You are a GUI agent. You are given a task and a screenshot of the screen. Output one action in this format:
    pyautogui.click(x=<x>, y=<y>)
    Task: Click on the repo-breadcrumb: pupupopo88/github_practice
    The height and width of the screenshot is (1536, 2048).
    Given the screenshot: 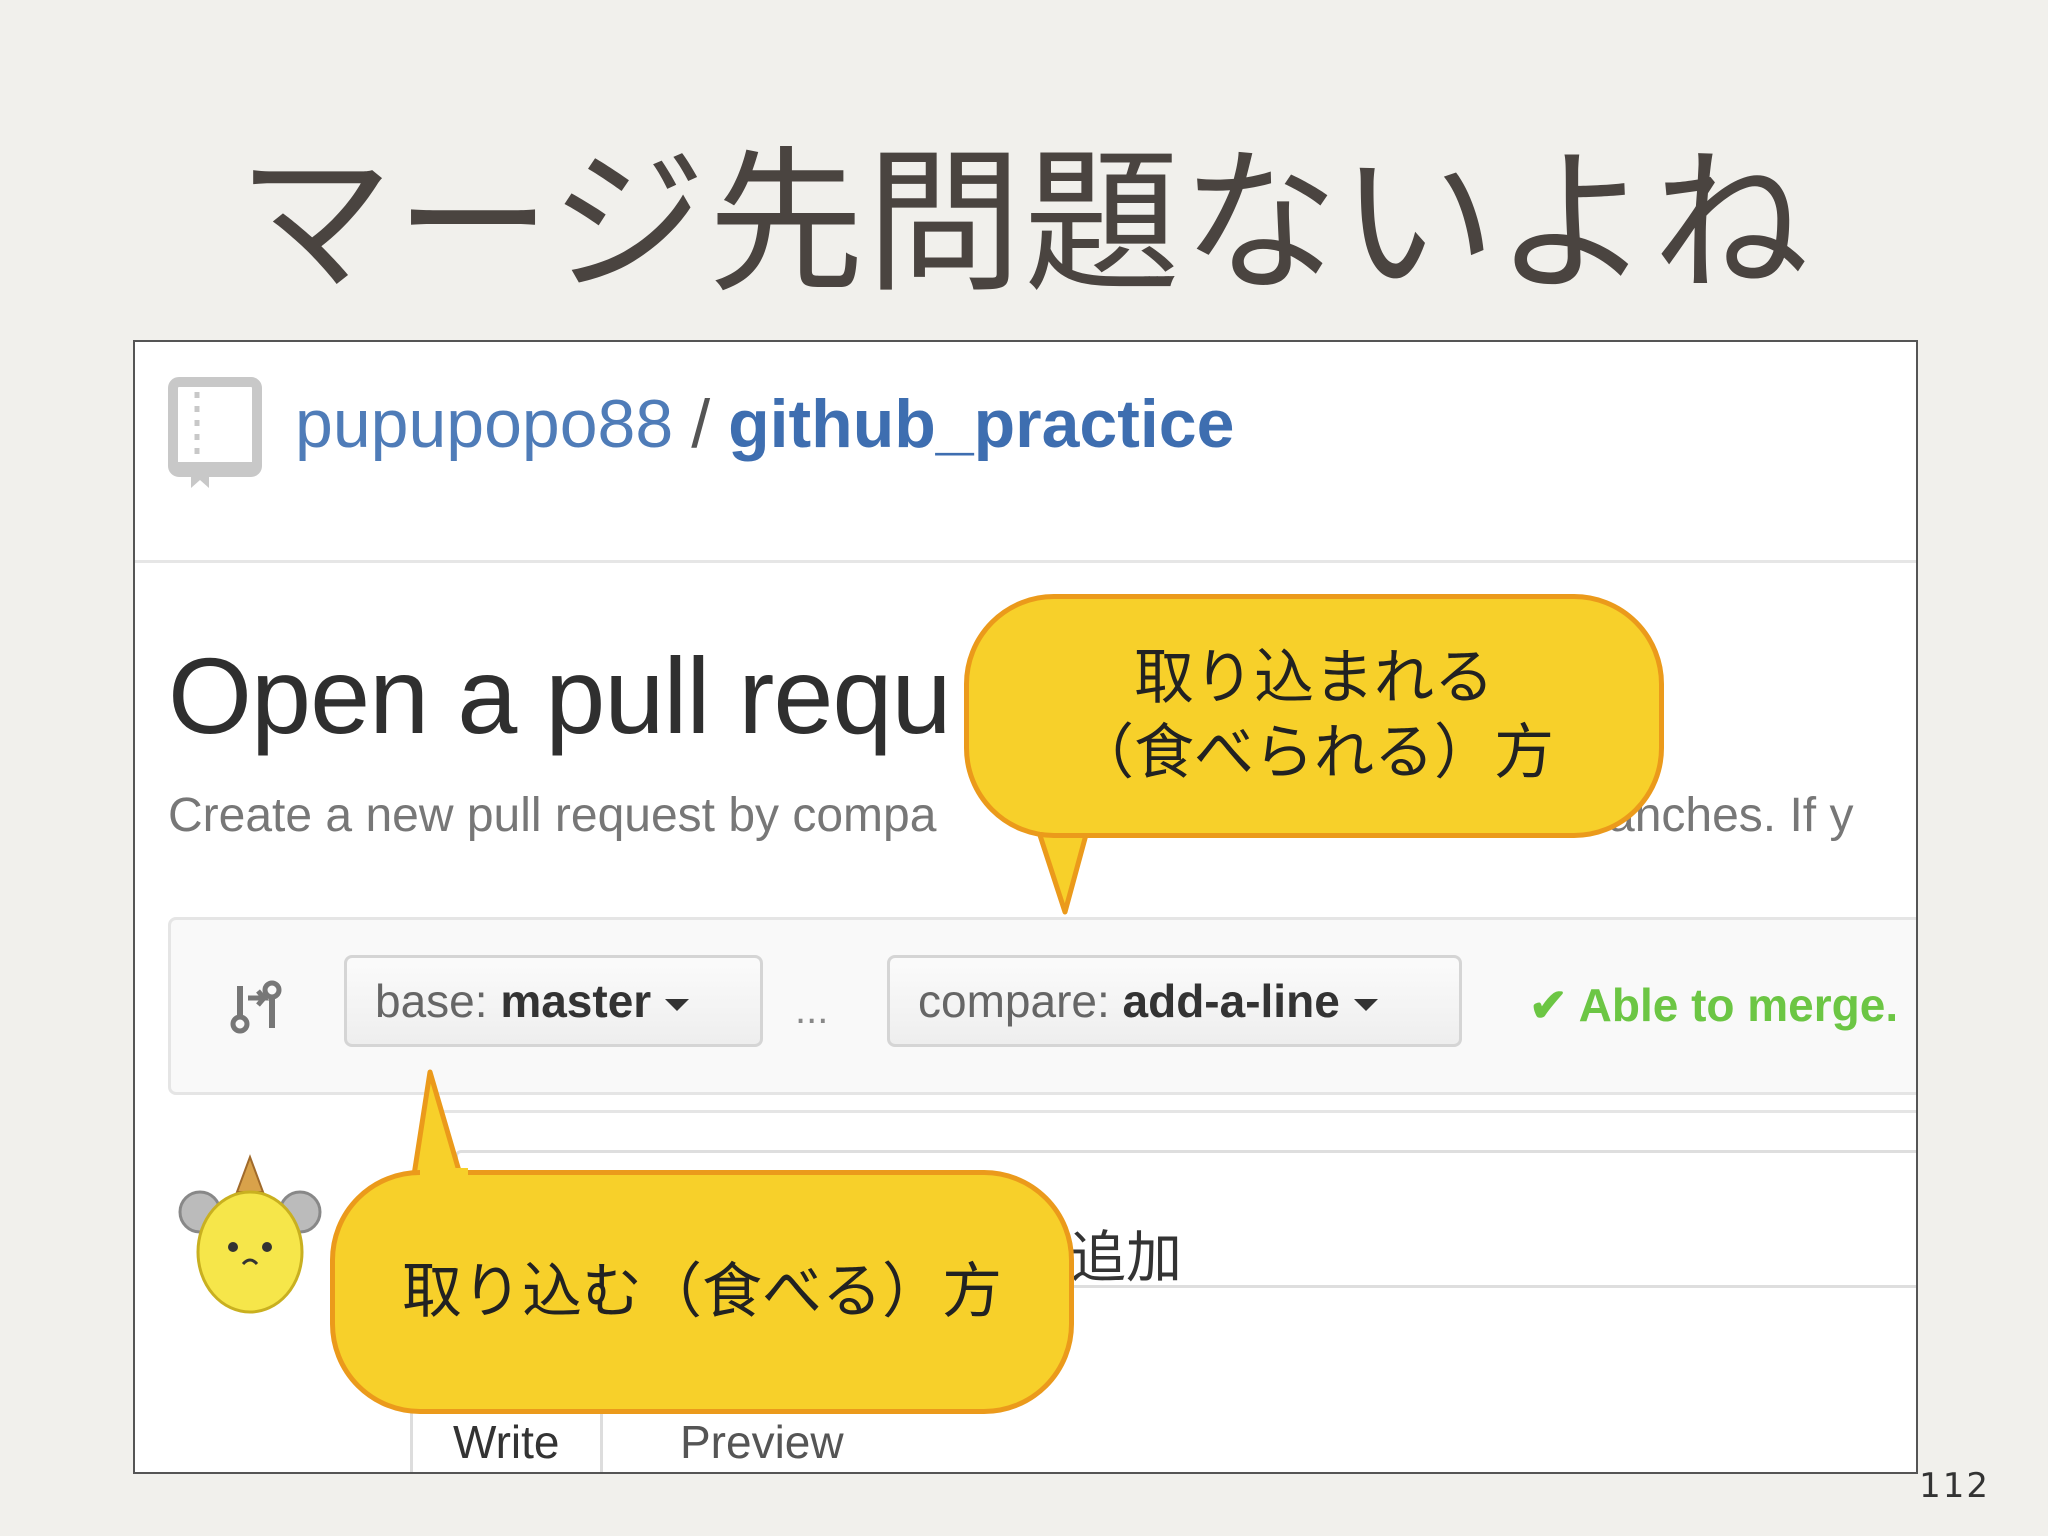 What is the action you would take?
    pyautogui.click(x=764, y=424)
    